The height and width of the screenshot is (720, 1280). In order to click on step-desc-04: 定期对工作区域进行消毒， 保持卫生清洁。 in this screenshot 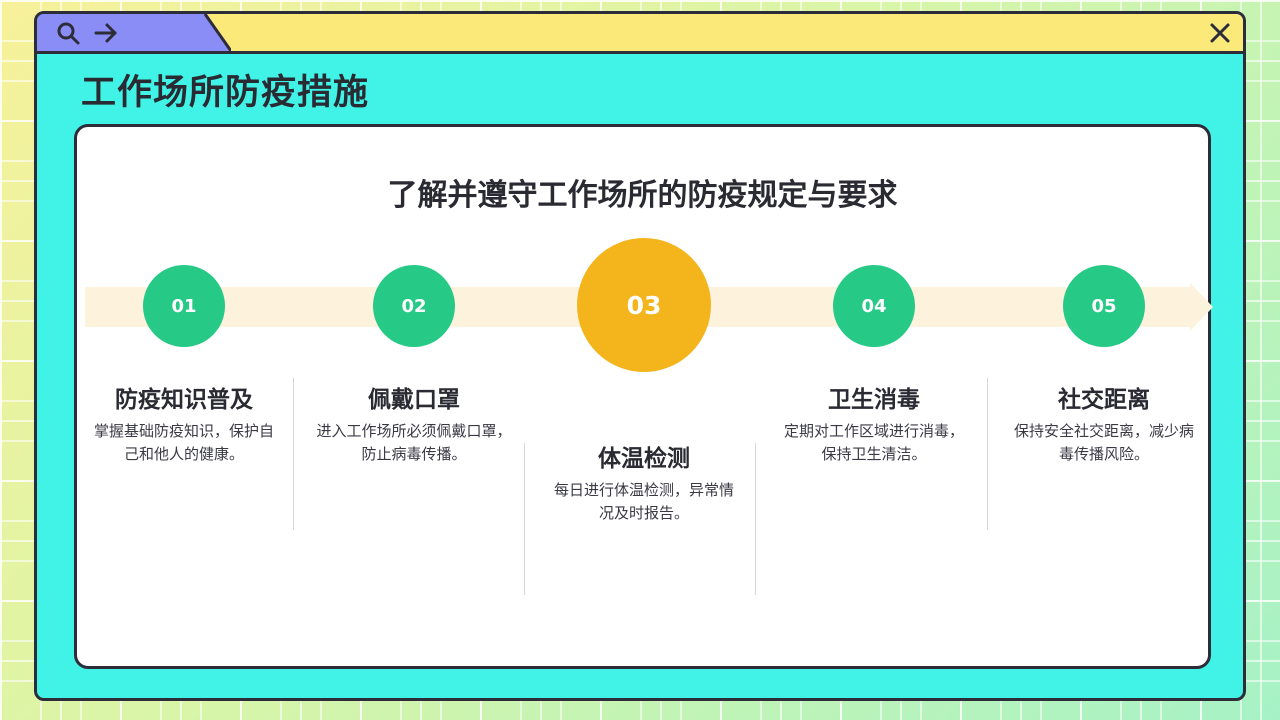, I will do `click(874, 443)`.